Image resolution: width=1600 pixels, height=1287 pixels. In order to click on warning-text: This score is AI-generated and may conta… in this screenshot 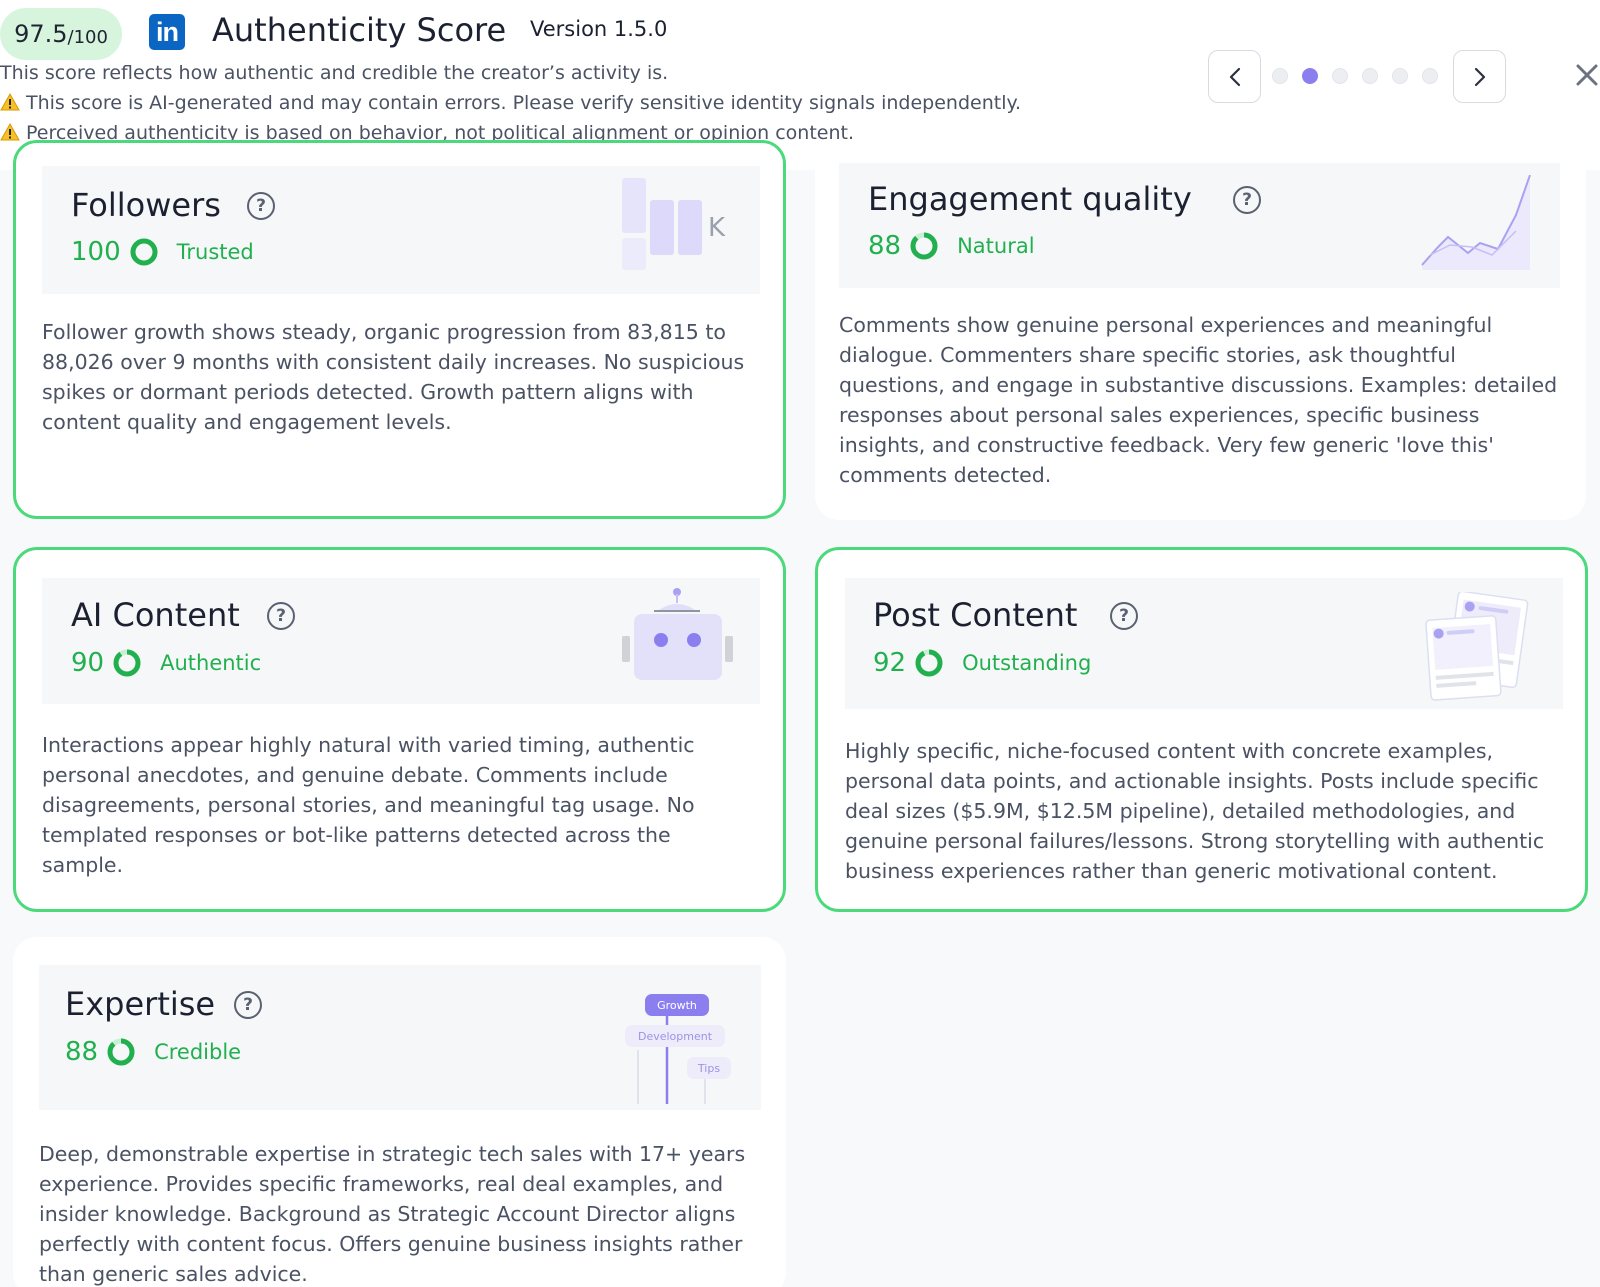, I will do `click(524, 103)`.